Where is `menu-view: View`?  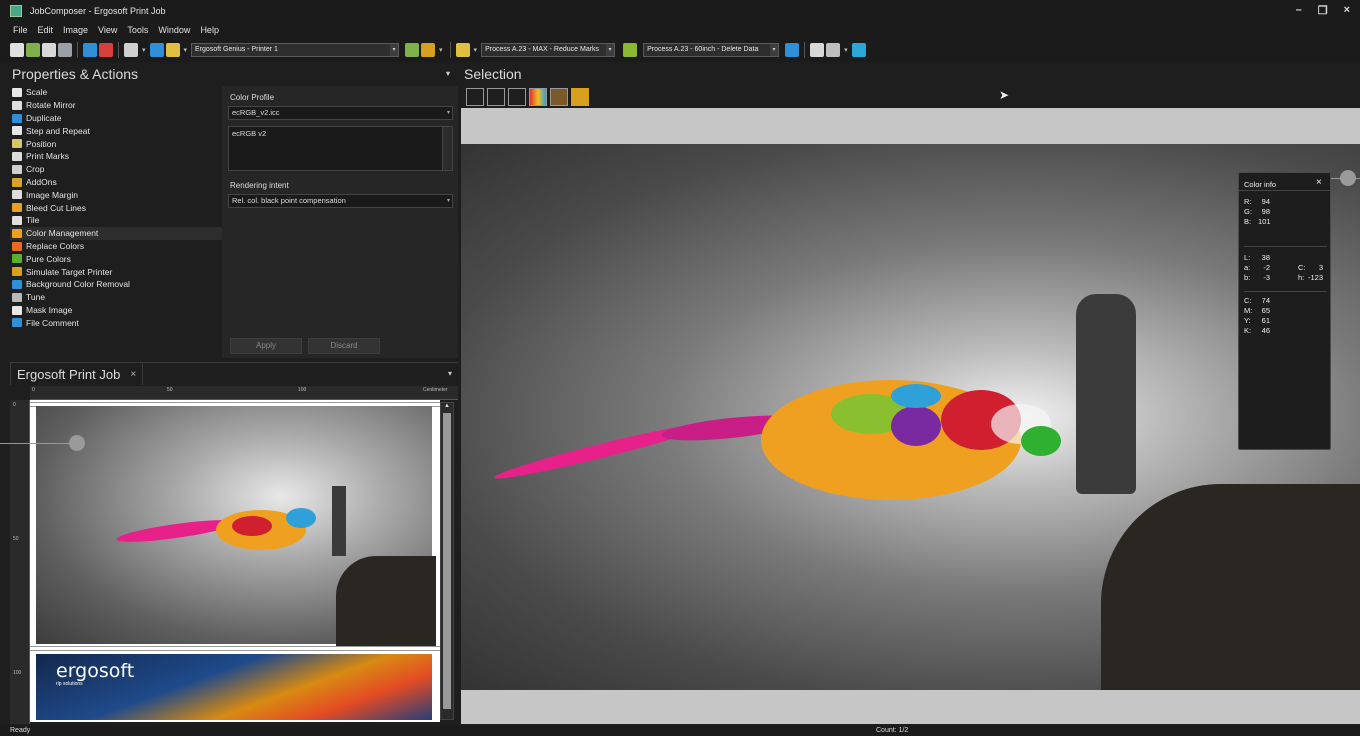
menu-view: View is located at coordinates (107, 30).